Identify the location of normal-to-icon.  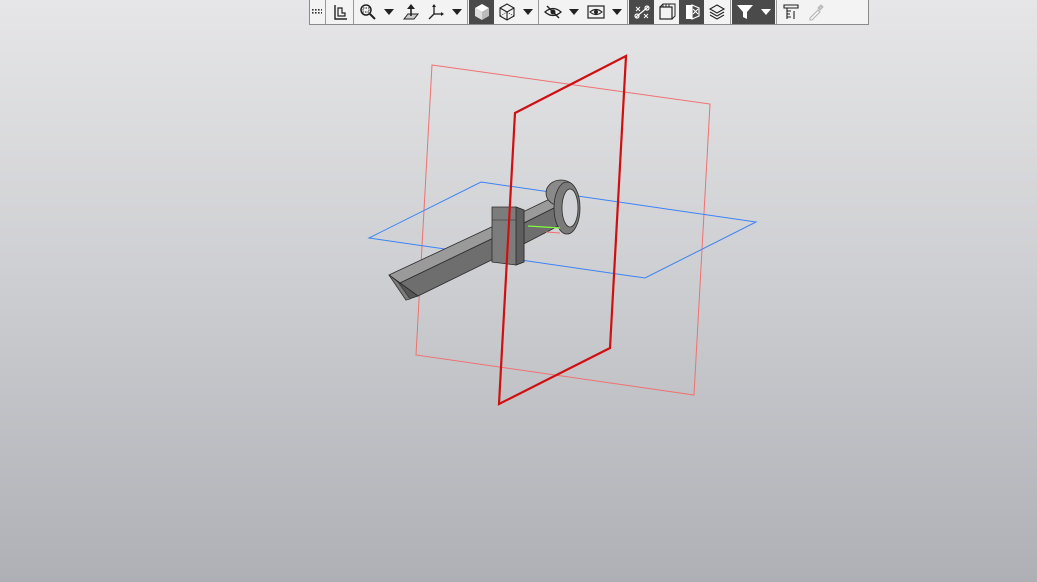
(410, 12).